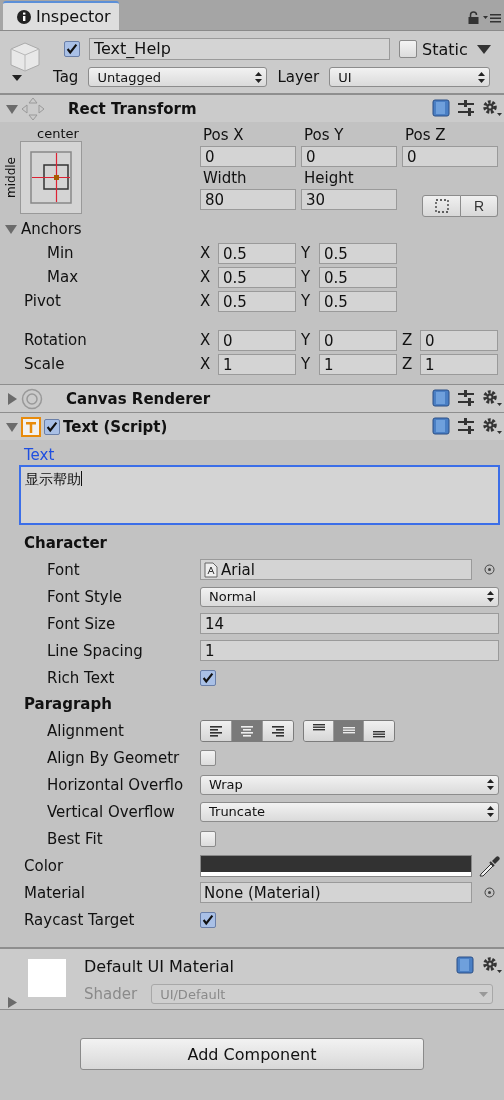 The height and width of the screenshot is (1100, 504). What do you see at coordinates (31, 426) in the screenshot?
I see `text-icon` at bounding box center [31, 426].